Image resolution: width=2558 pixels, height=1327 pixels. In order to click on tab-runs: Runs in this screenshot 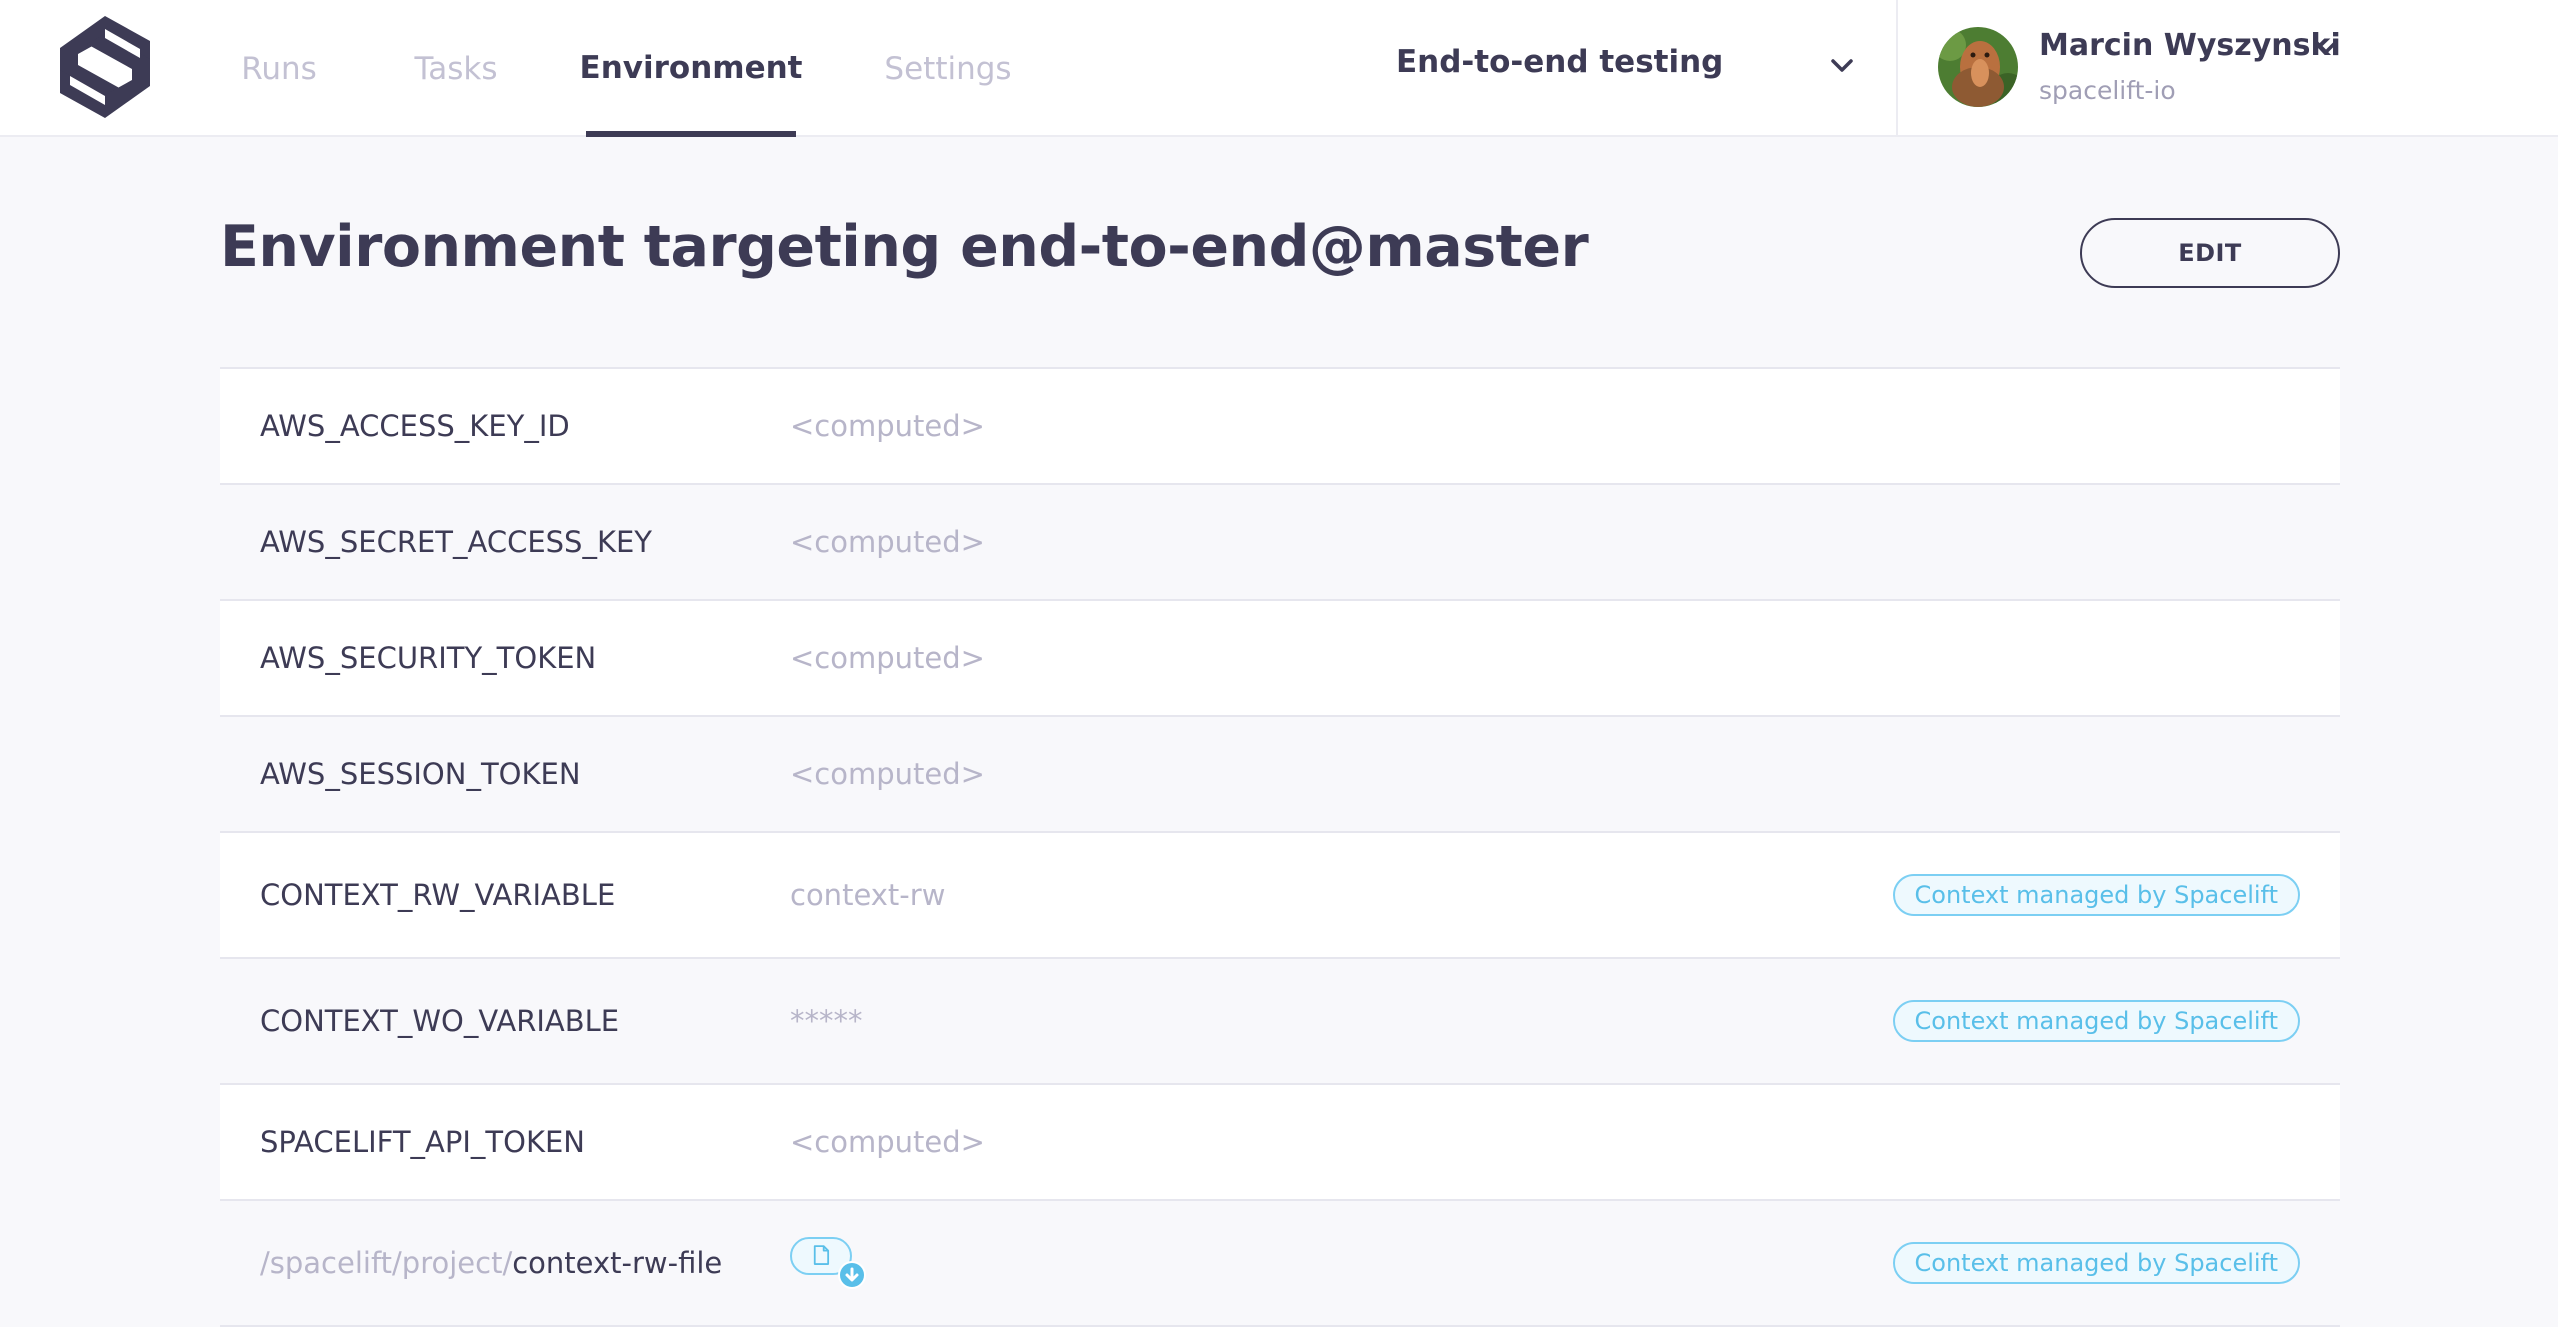, I will do `click(279, 68)`.